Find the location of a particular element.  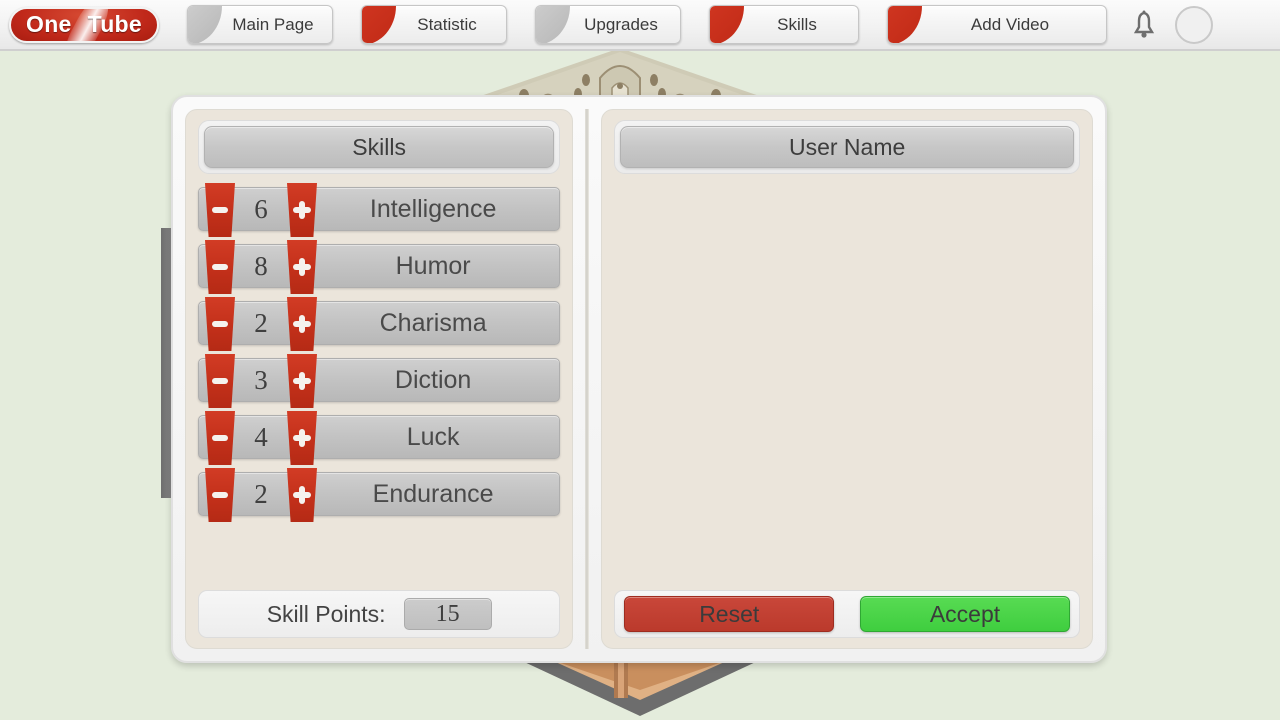

tab-upgrades: Upgrades is located at coordinates (608, 24).